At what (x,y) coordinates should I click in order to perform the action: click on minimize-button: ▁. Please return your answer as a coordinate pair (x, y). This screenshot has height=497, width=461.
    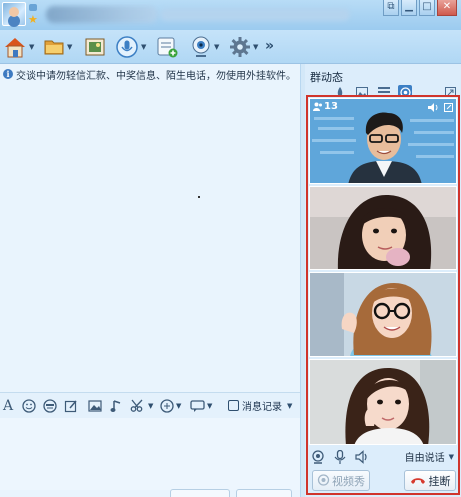
    Looking at the image, I should click on (409, 8).